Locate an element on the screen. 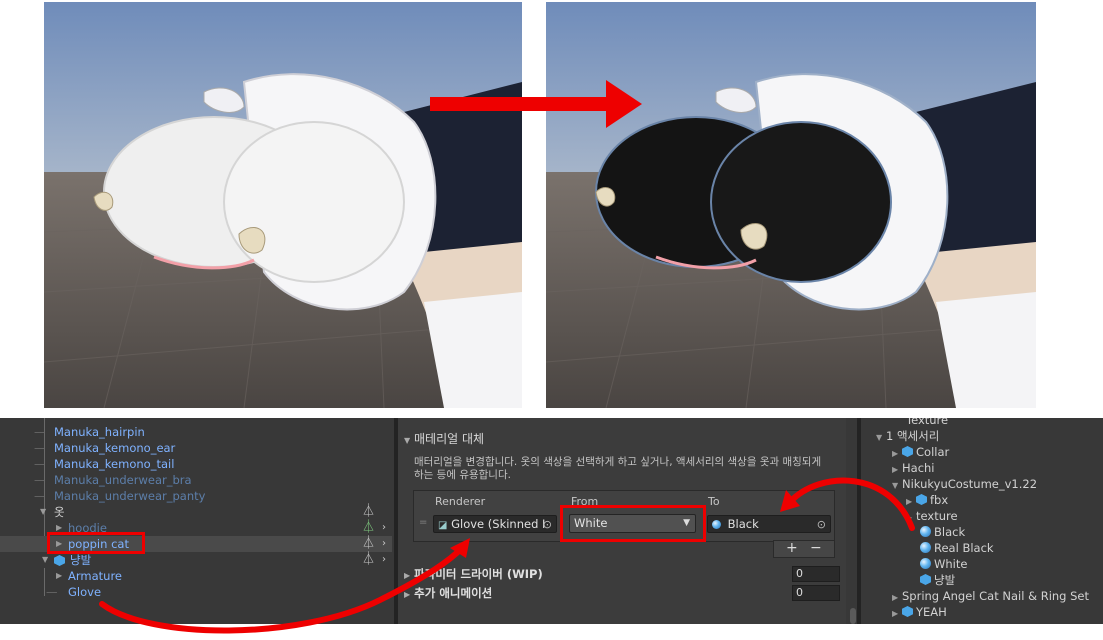 The width and height of the screenshot is (1103, 640). add-row-button: + is located at coordinates (792, 548).